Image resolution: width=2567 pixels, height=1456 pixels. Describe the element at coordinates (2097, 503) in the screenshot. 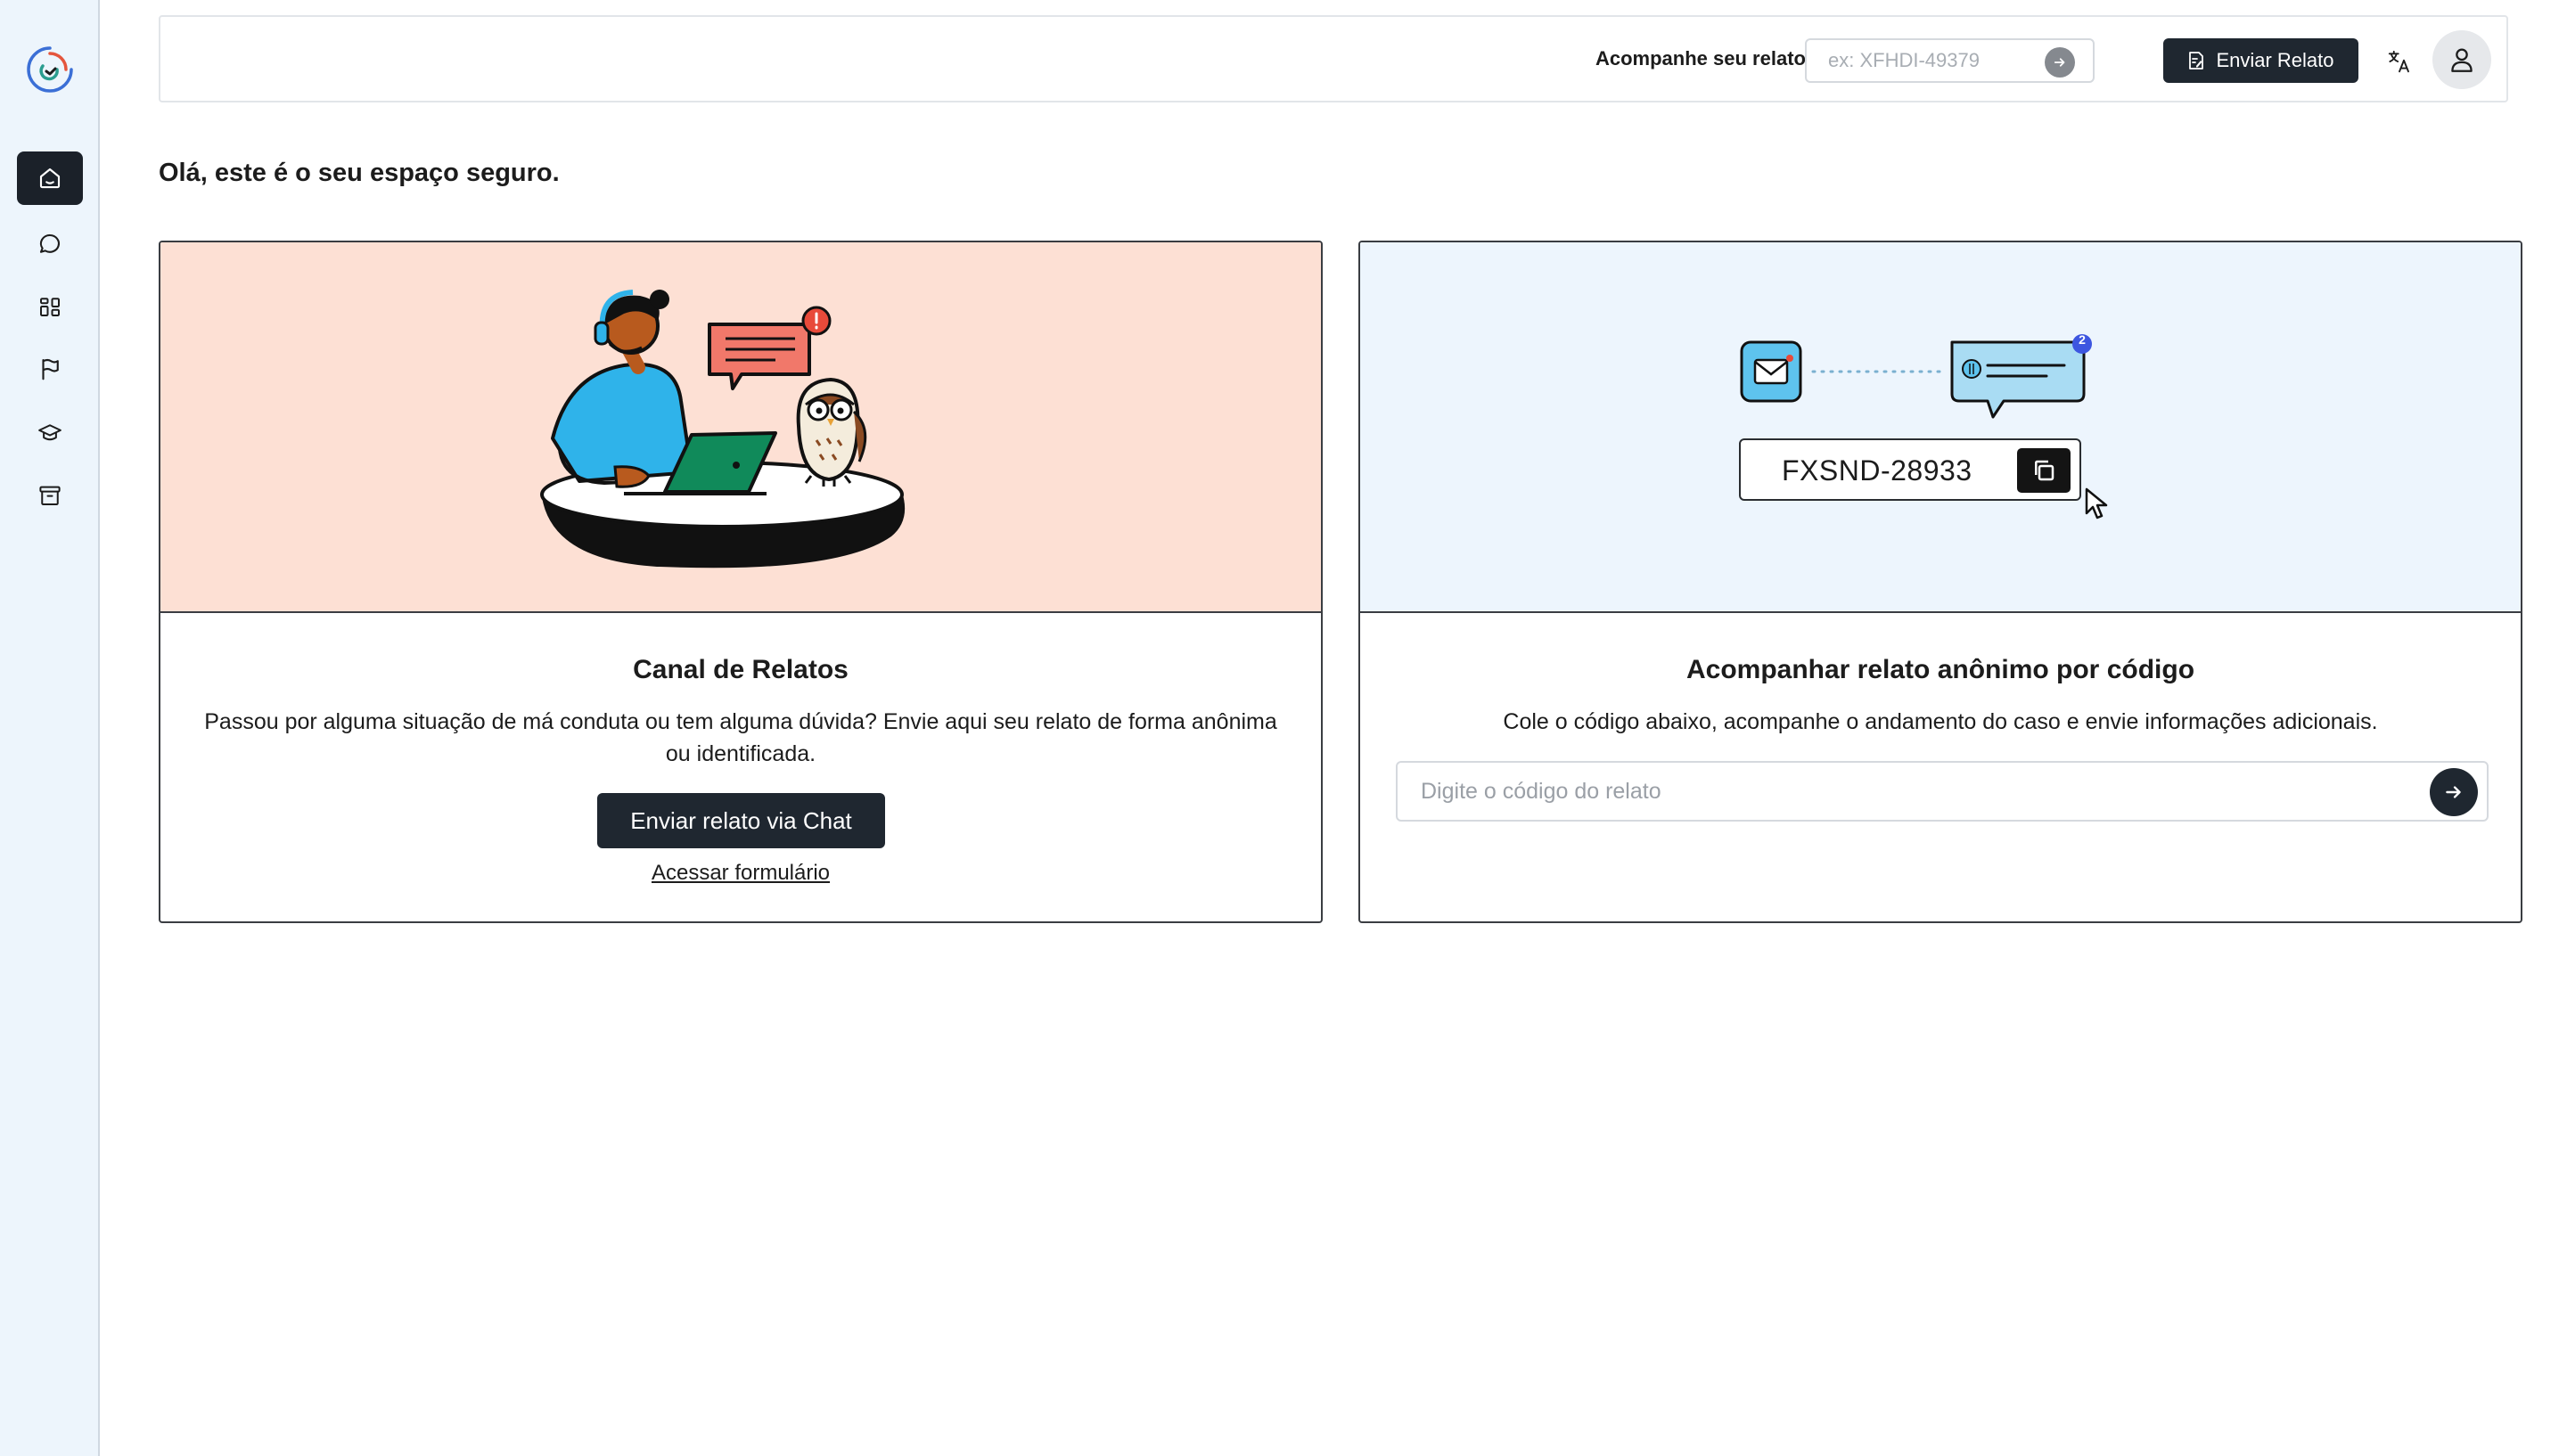

I see `mouse-cursor-icon` at that location.